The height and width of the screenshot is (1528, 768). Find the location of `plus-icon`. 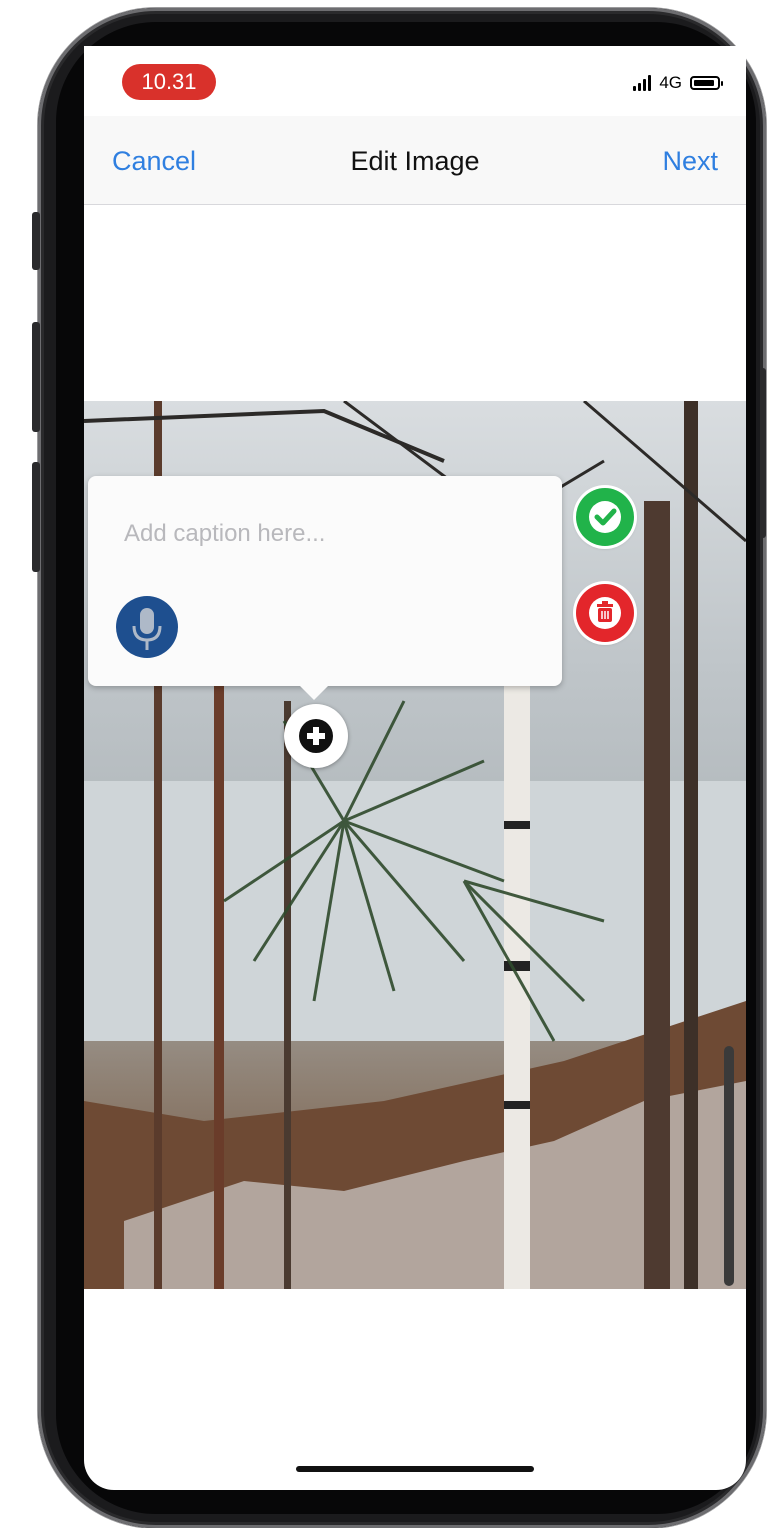

plus-icon is located at coordinates (316, 736).